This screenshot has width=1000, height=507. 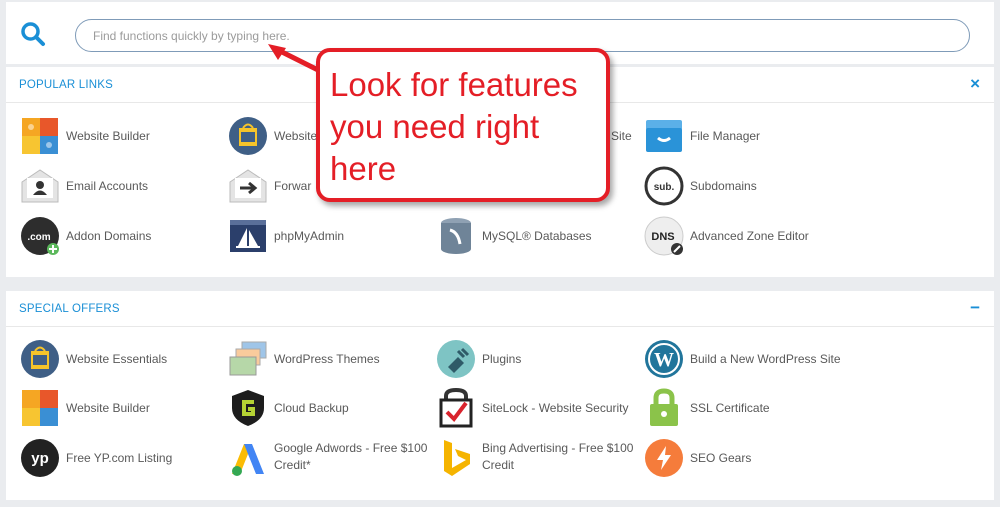 I want to click on offer-label: Google Adwords - Free $100 Credit*, so click(x=351, y=456).